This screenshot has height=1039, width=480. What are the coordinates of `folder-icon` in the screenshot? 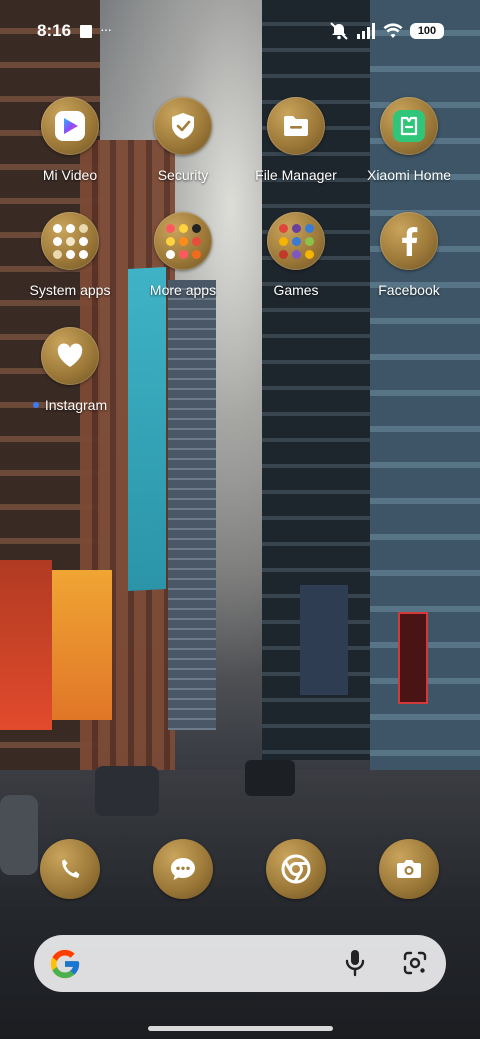 It's located at (296, 126).